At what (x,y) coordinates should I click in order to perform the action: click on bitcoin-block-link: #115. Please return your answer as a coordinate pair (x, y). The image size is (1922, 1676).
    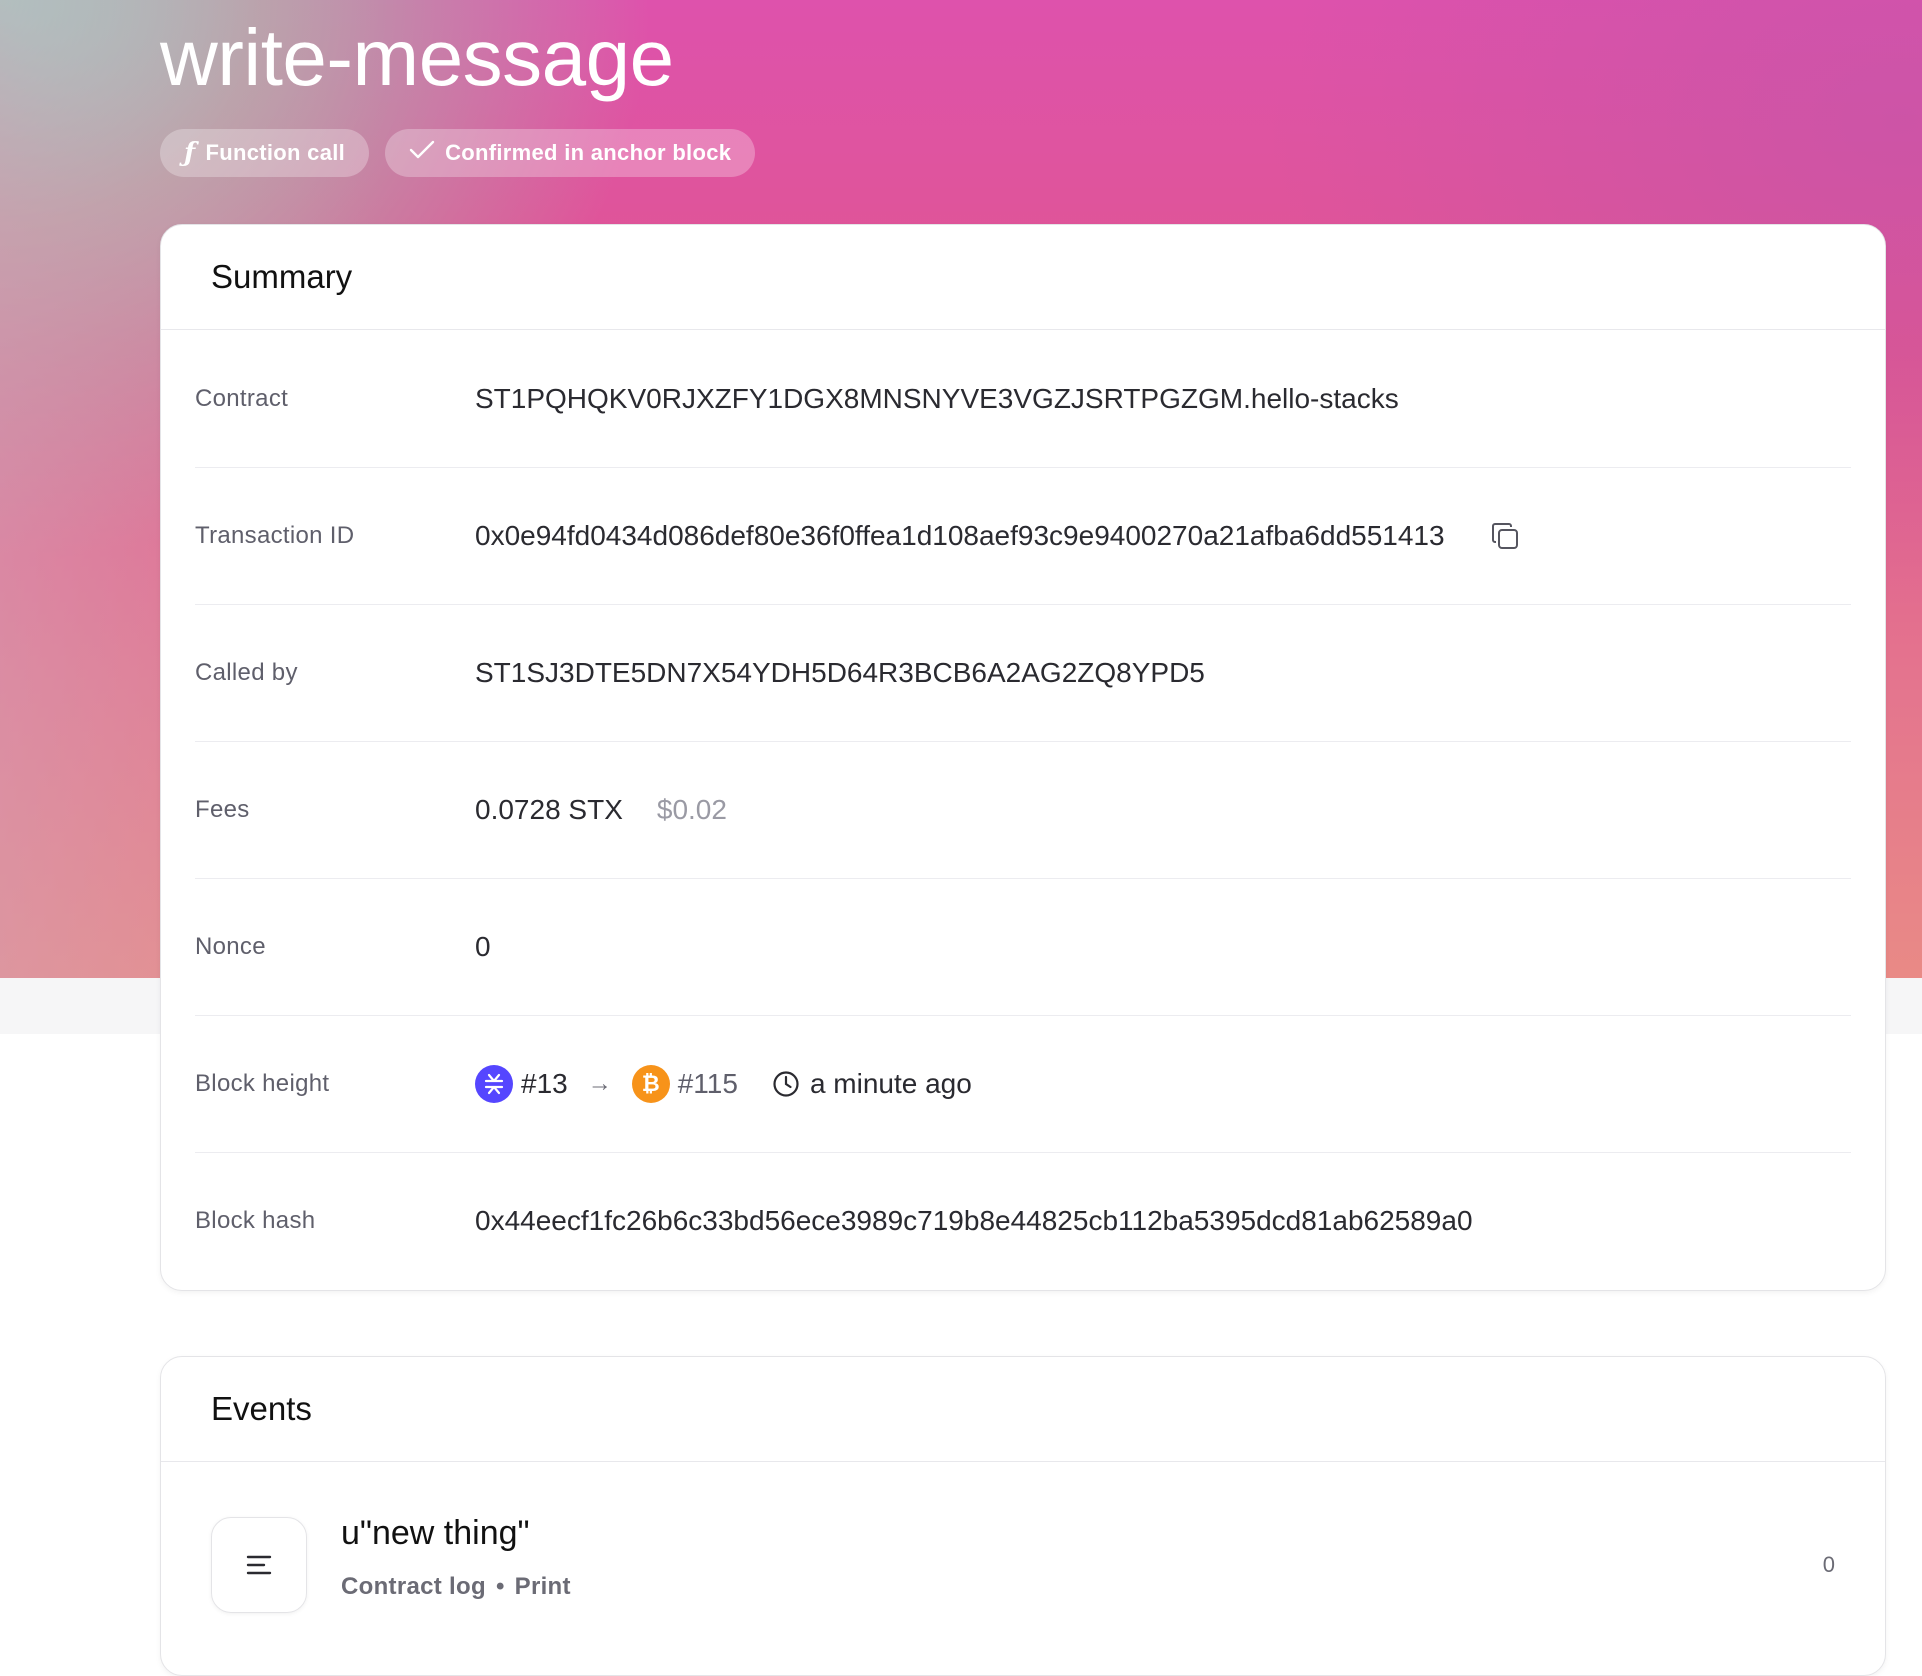
    Looking at the image, I should click on (708, 1084).